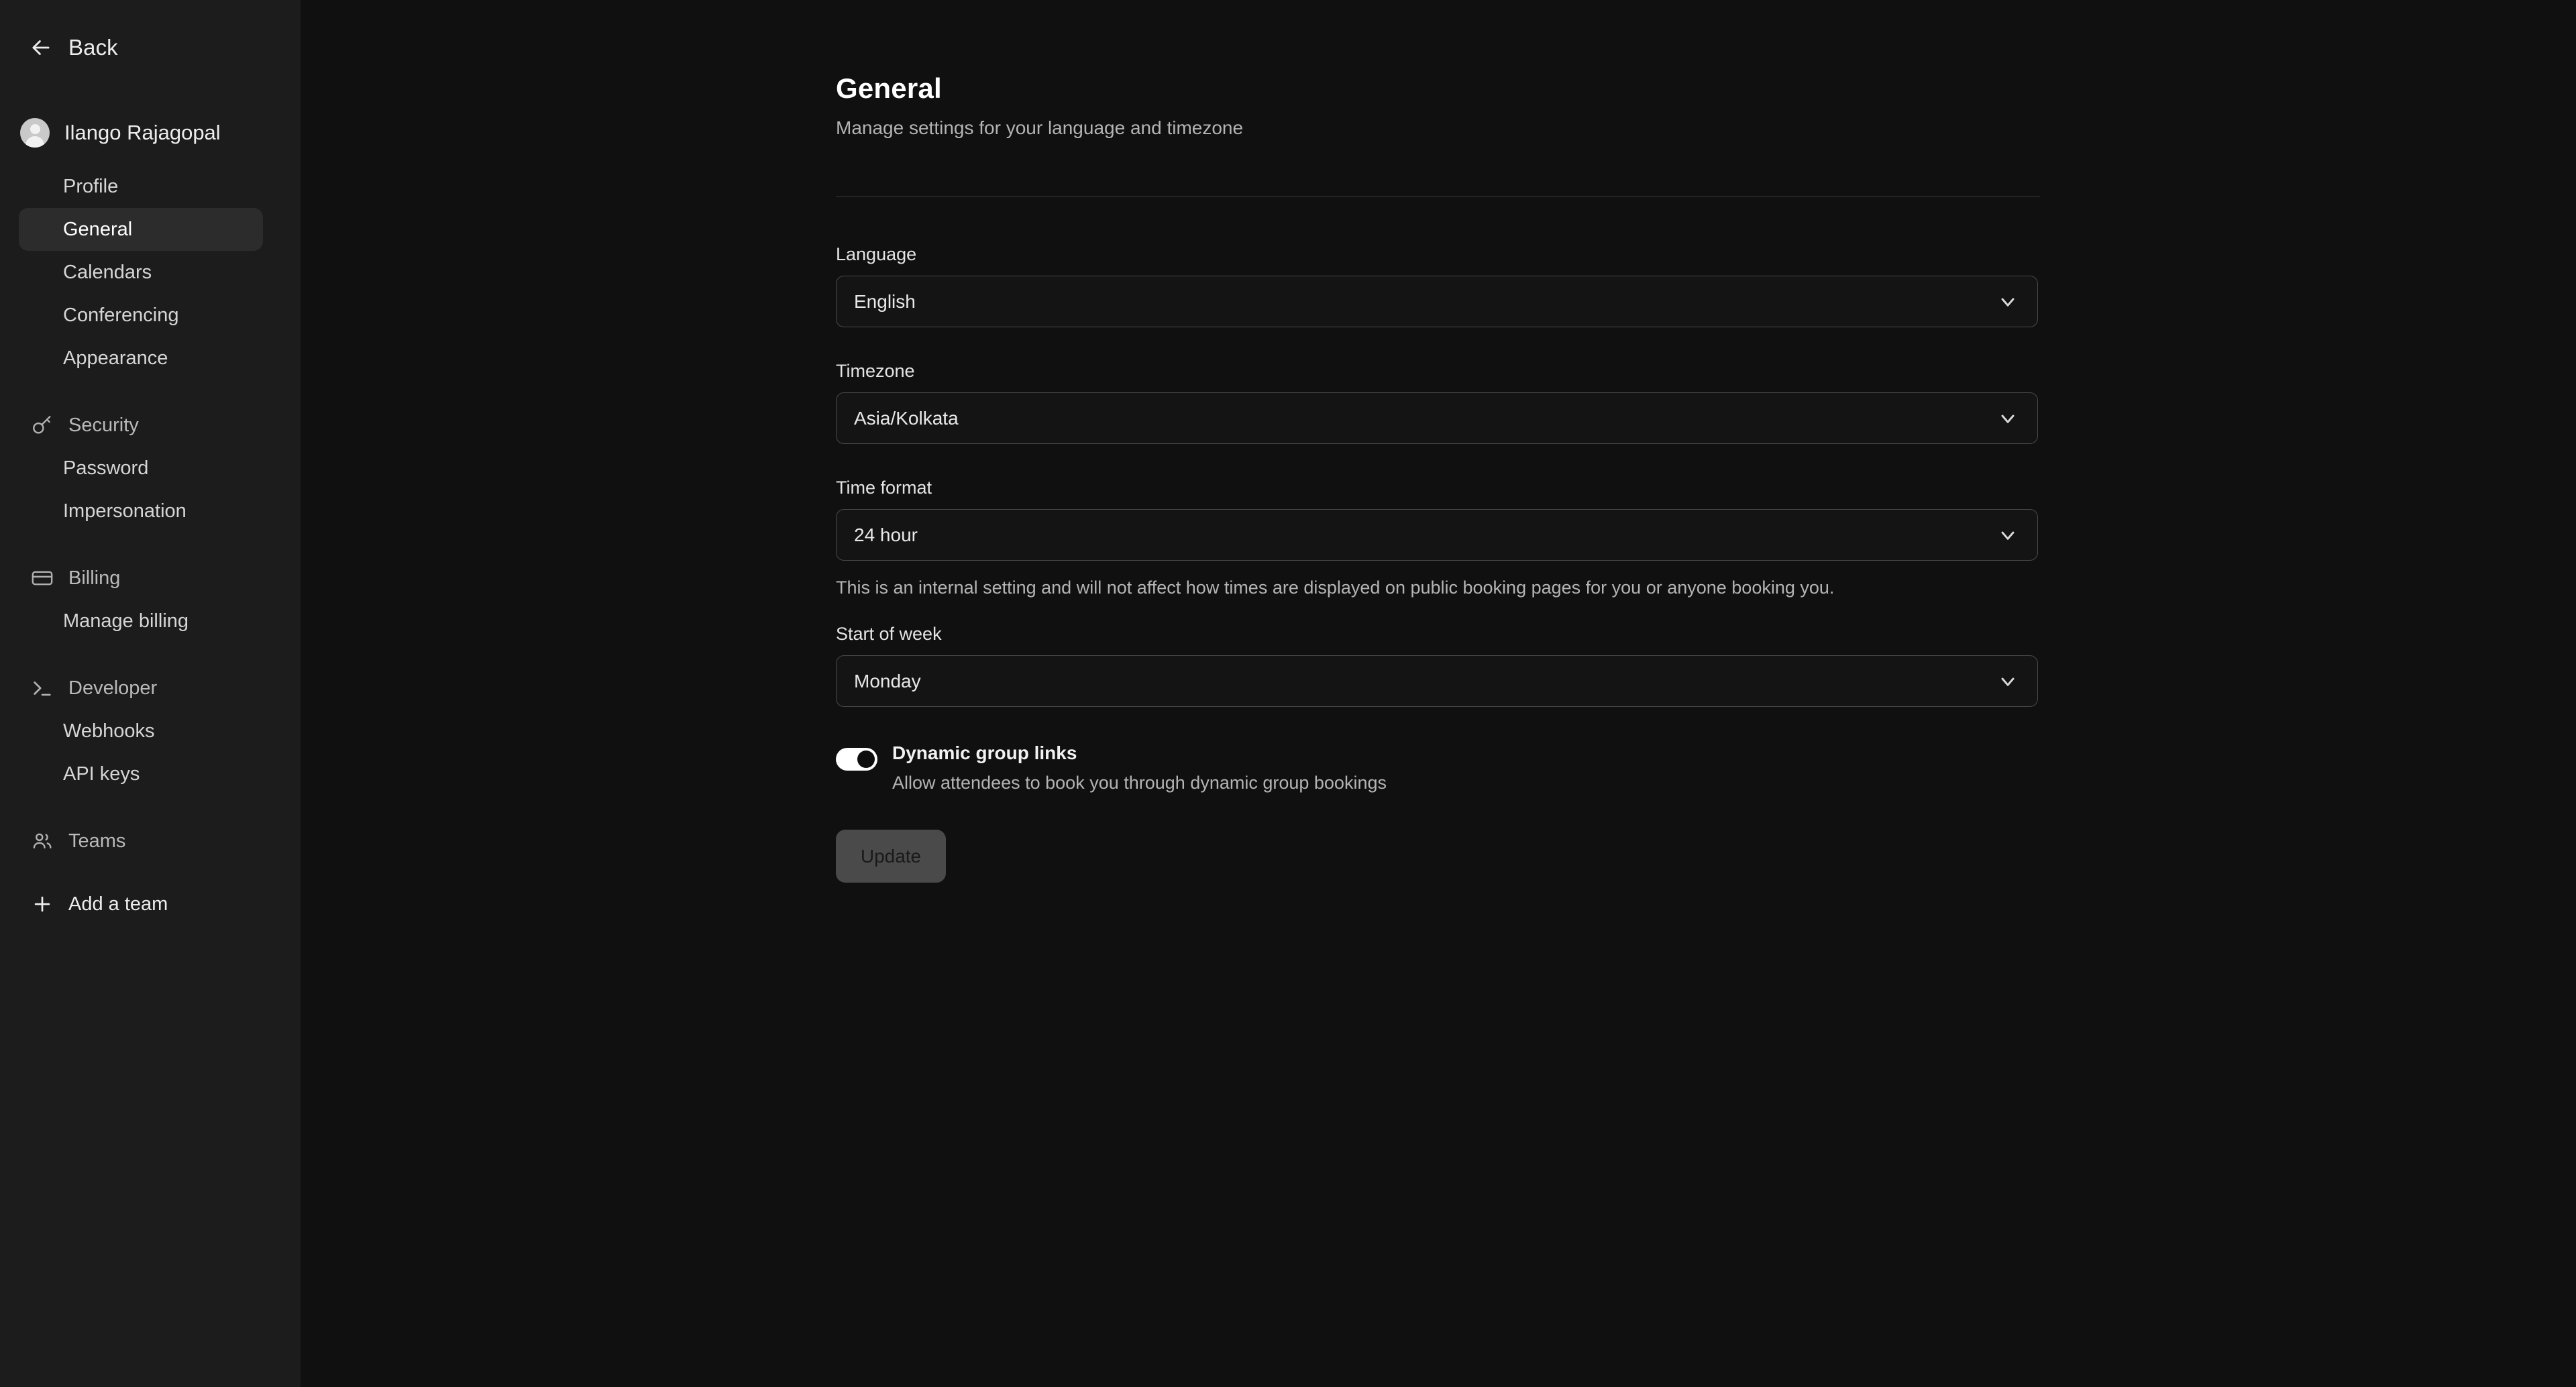  Describe the element at coordinates (106, 468) in the screenshot. I see `sidebar-item-label: Password` at that location.